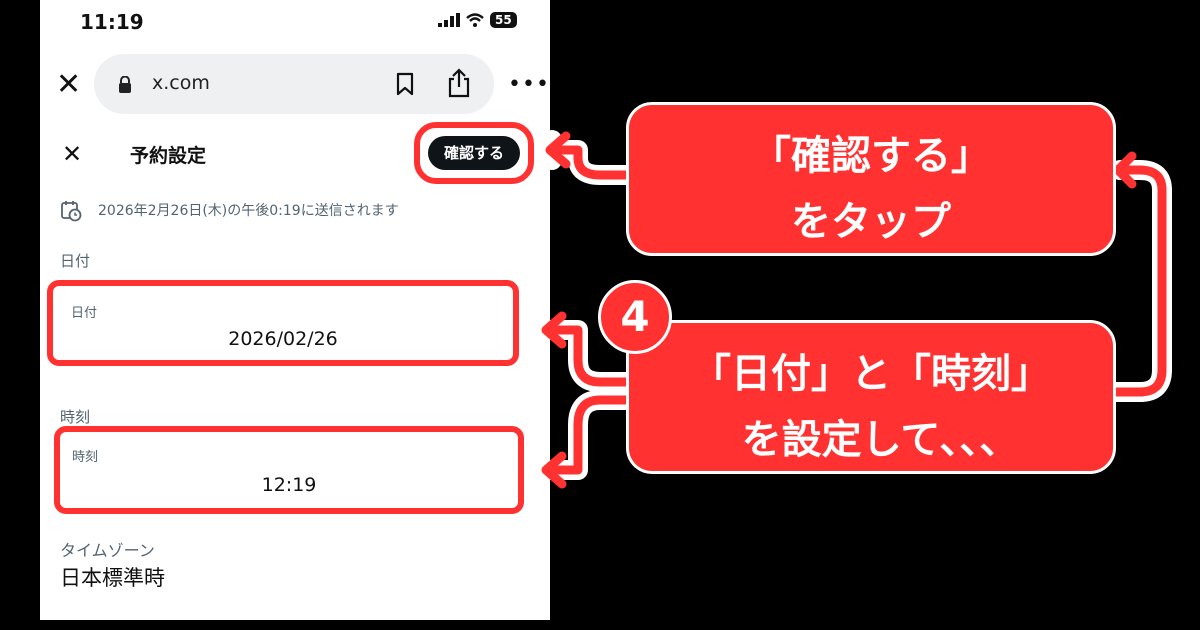 The height and width of the screenshot is (630, 1200). I want to click on callout-top-line1: 「確認する」, so click(871, 156).